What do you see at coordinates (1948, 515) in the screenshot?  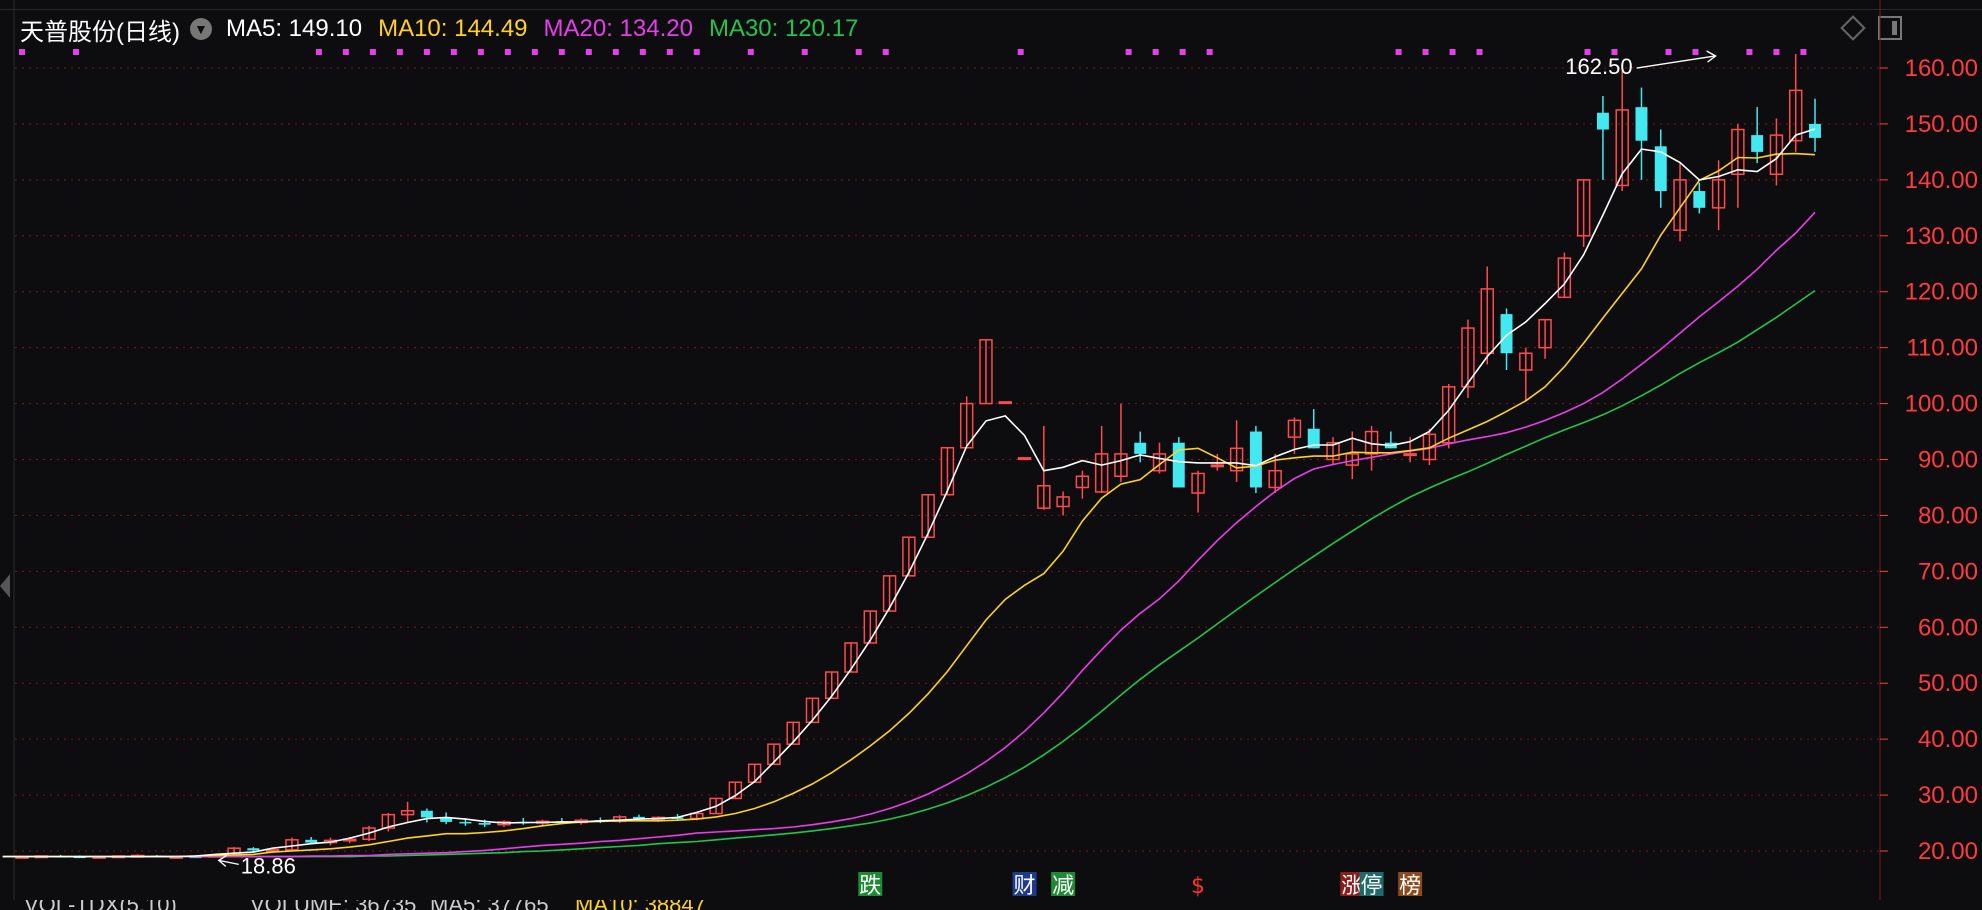 I see `y-tick-label: 80.00` at bounding box center [1948, 515].